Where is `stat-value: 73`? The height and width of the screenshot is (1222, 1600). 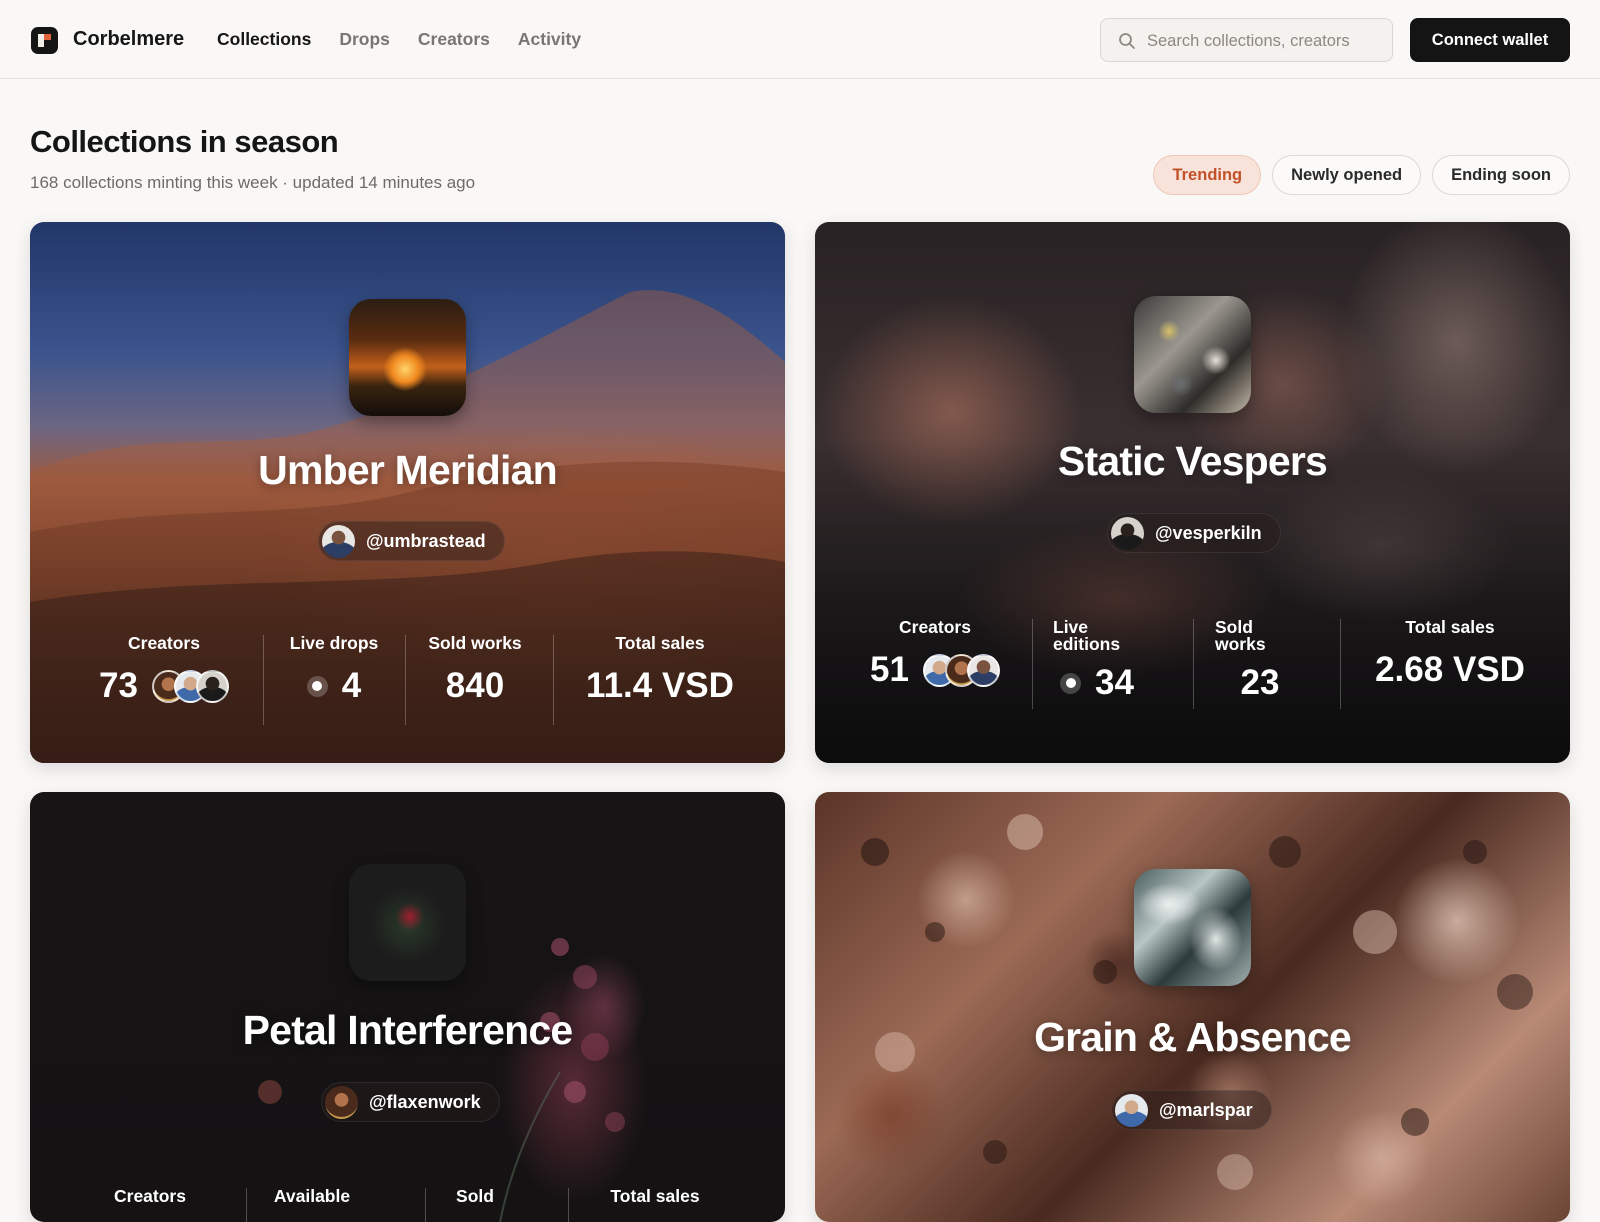
stat-value: 73 is located at coordinates (118, 685).